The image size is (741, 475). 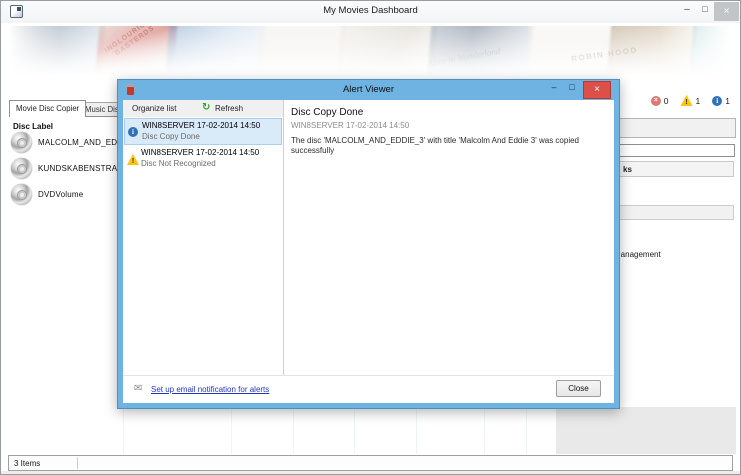 What do you see at coordinates (48, 108) in the screenshot?
I see `tab-movie-disc-copier: Movie Disc Copier` at bounding box center [48, 108].